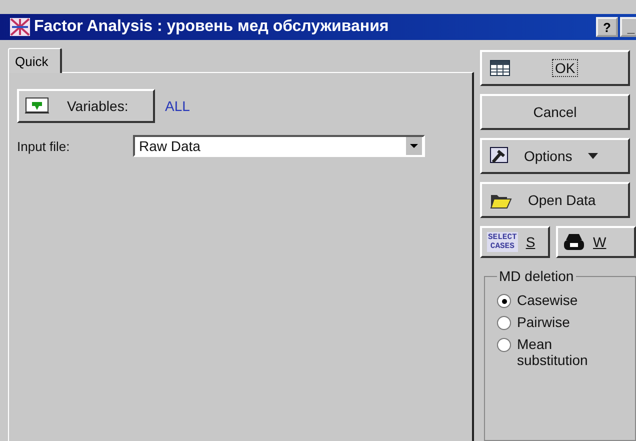 This screenshot has width=636, height=441. Describe the element at coordinates (555, 200) in the screenshot. I see `side-button: Open Data` at that location.